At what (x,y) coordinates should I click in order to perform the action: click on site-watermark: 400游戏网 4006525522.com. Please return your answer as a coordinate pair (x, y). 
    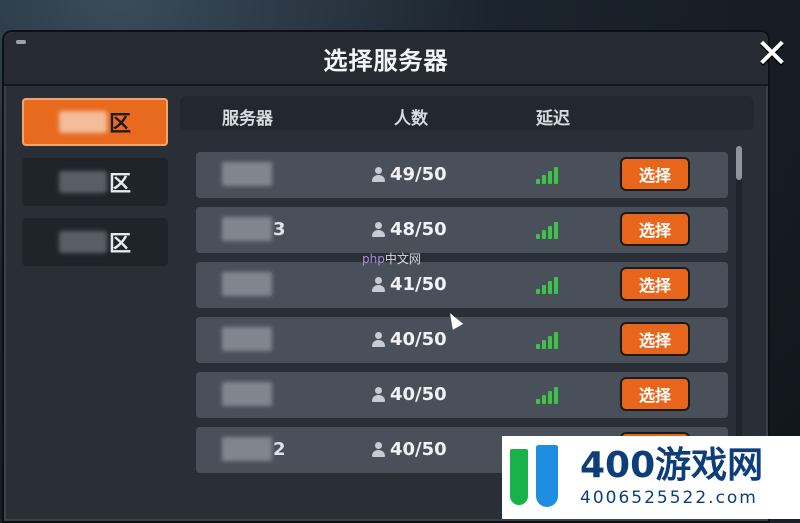
    Looking at the image, I should click on (651, 477).